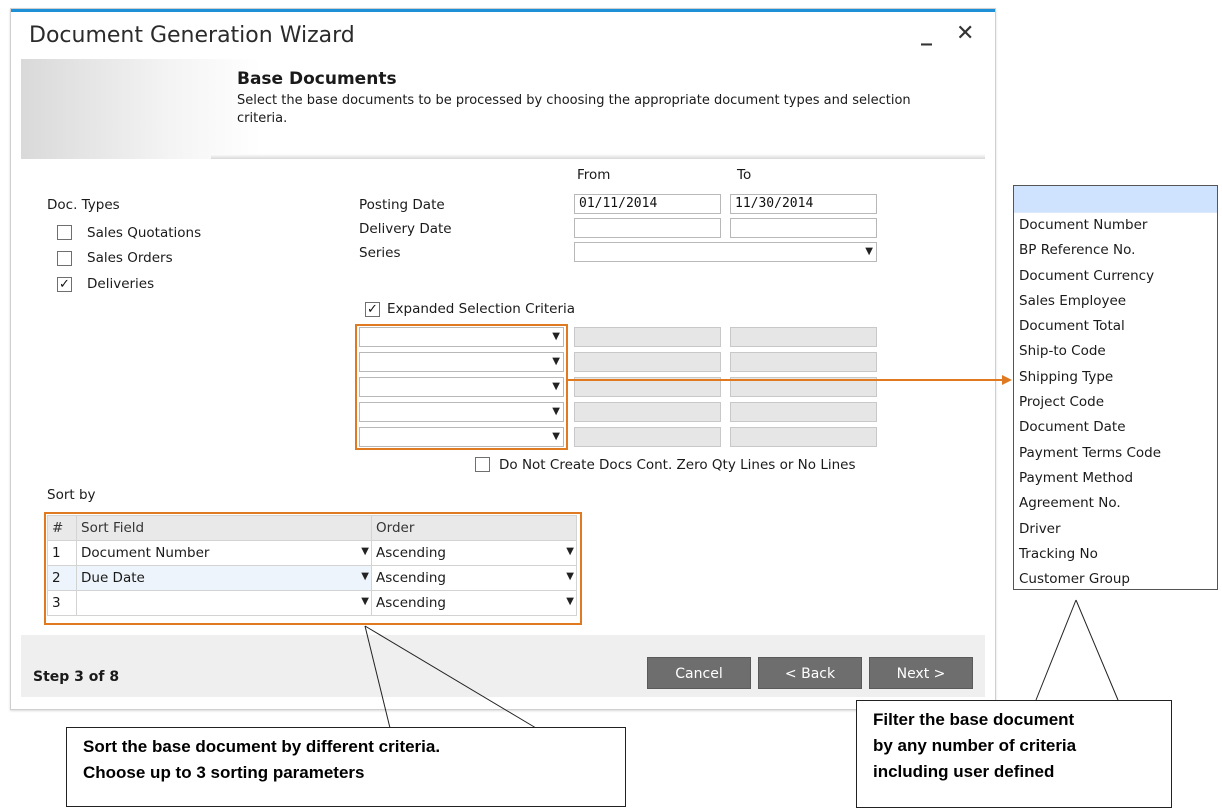  What do you see at coordinates (1097, 650) in the screenshot?
I see `filter-callout-pointer-right` at bounding box center [1097, 650].